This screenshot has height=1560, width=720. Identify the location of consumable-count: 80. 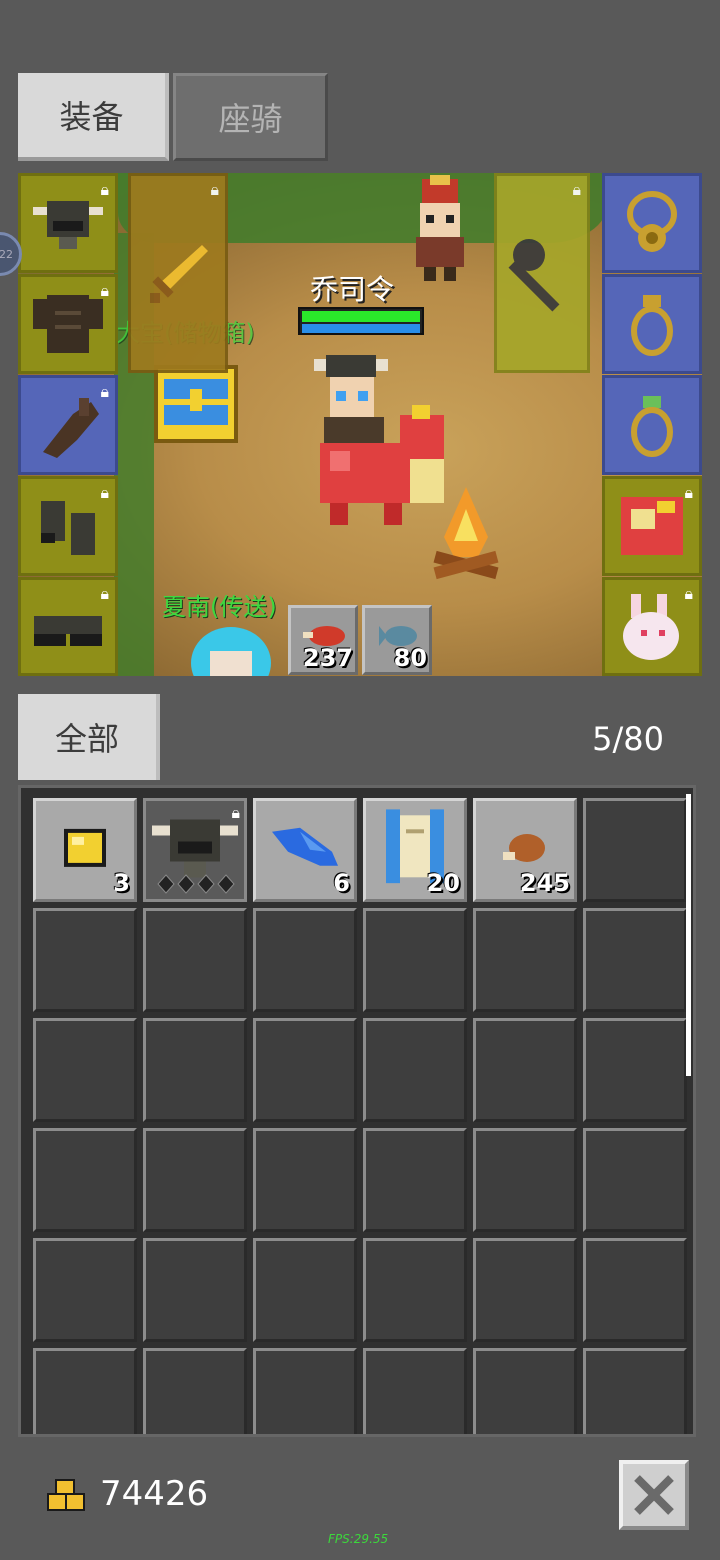
(410, 658).